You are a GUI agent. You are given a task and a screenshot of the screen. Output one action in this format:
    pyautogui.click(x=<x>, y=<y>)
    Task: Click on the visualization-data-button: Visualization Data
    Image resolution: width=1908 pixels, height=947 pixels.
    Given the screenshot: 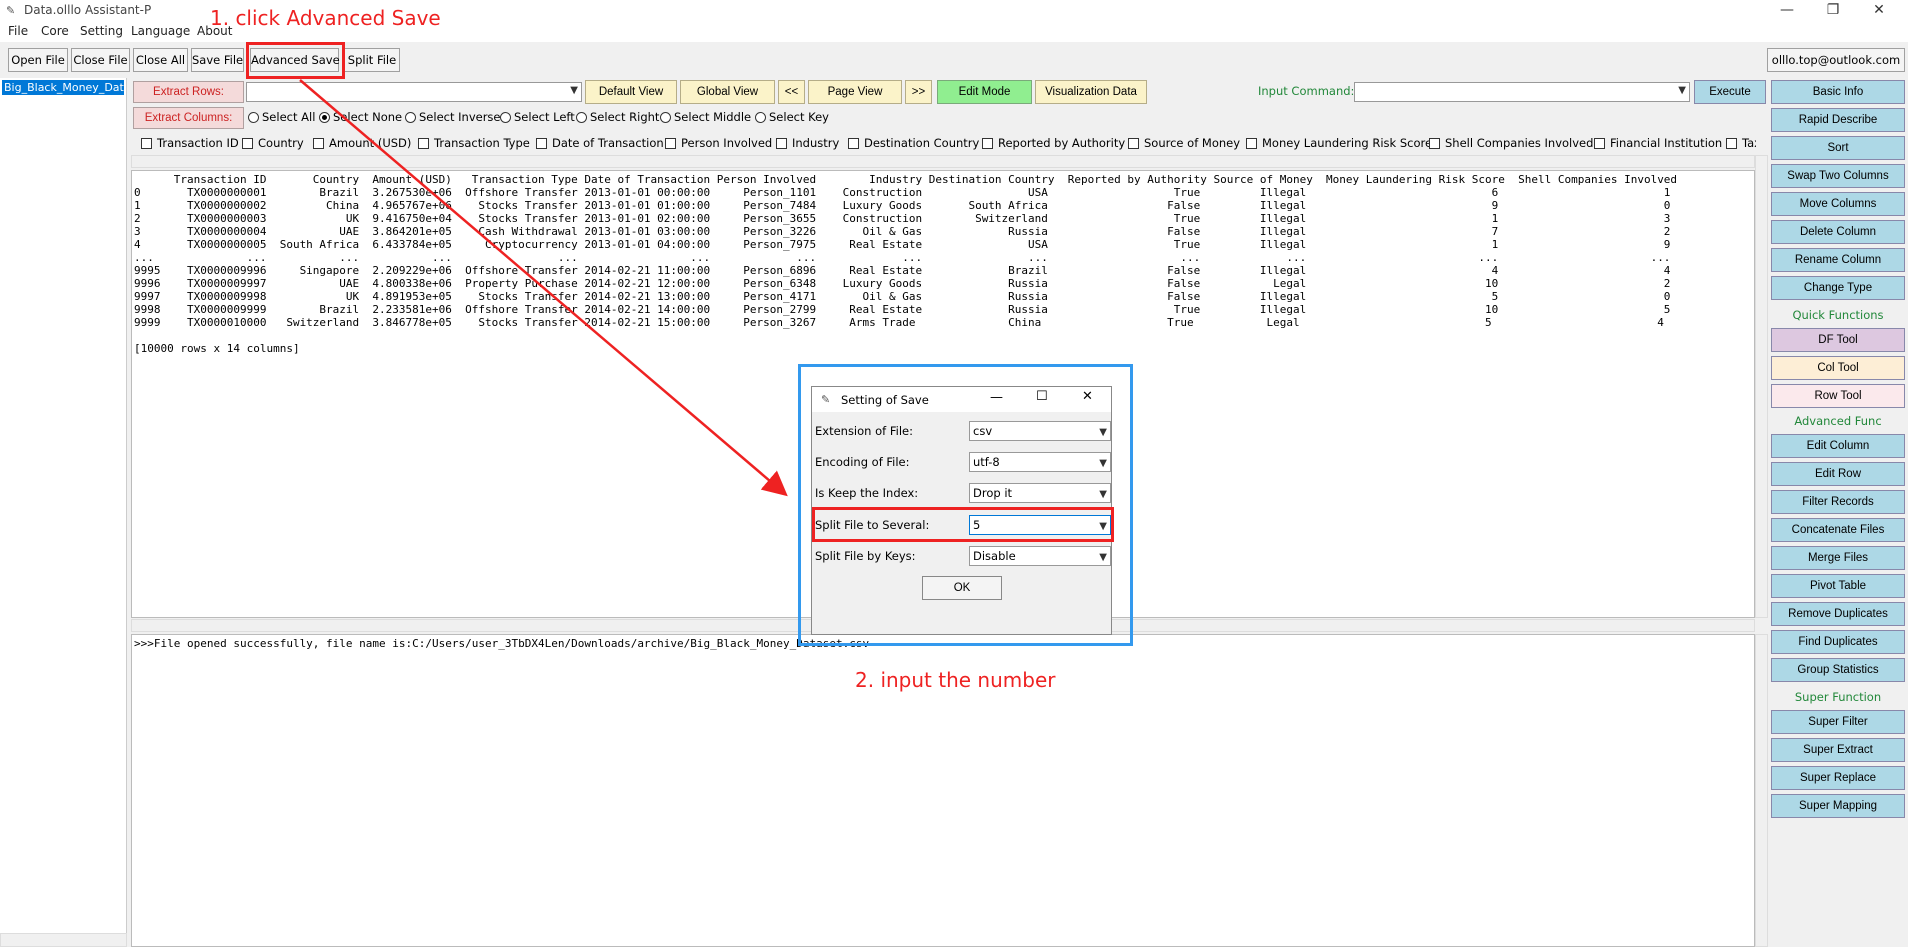 What is the action you would take?
    pyautogui.click(x=1091, y=92)
    